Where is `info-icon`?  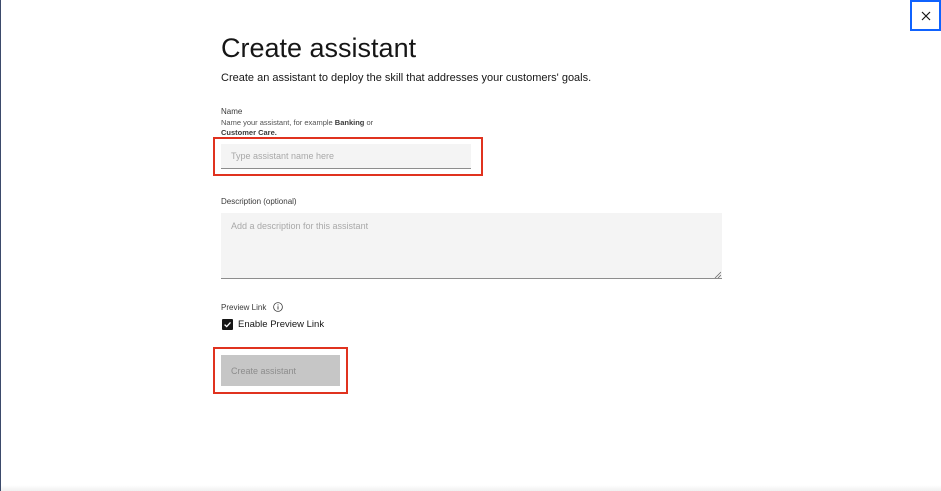
info-icon is located at coordinates (278, 307).